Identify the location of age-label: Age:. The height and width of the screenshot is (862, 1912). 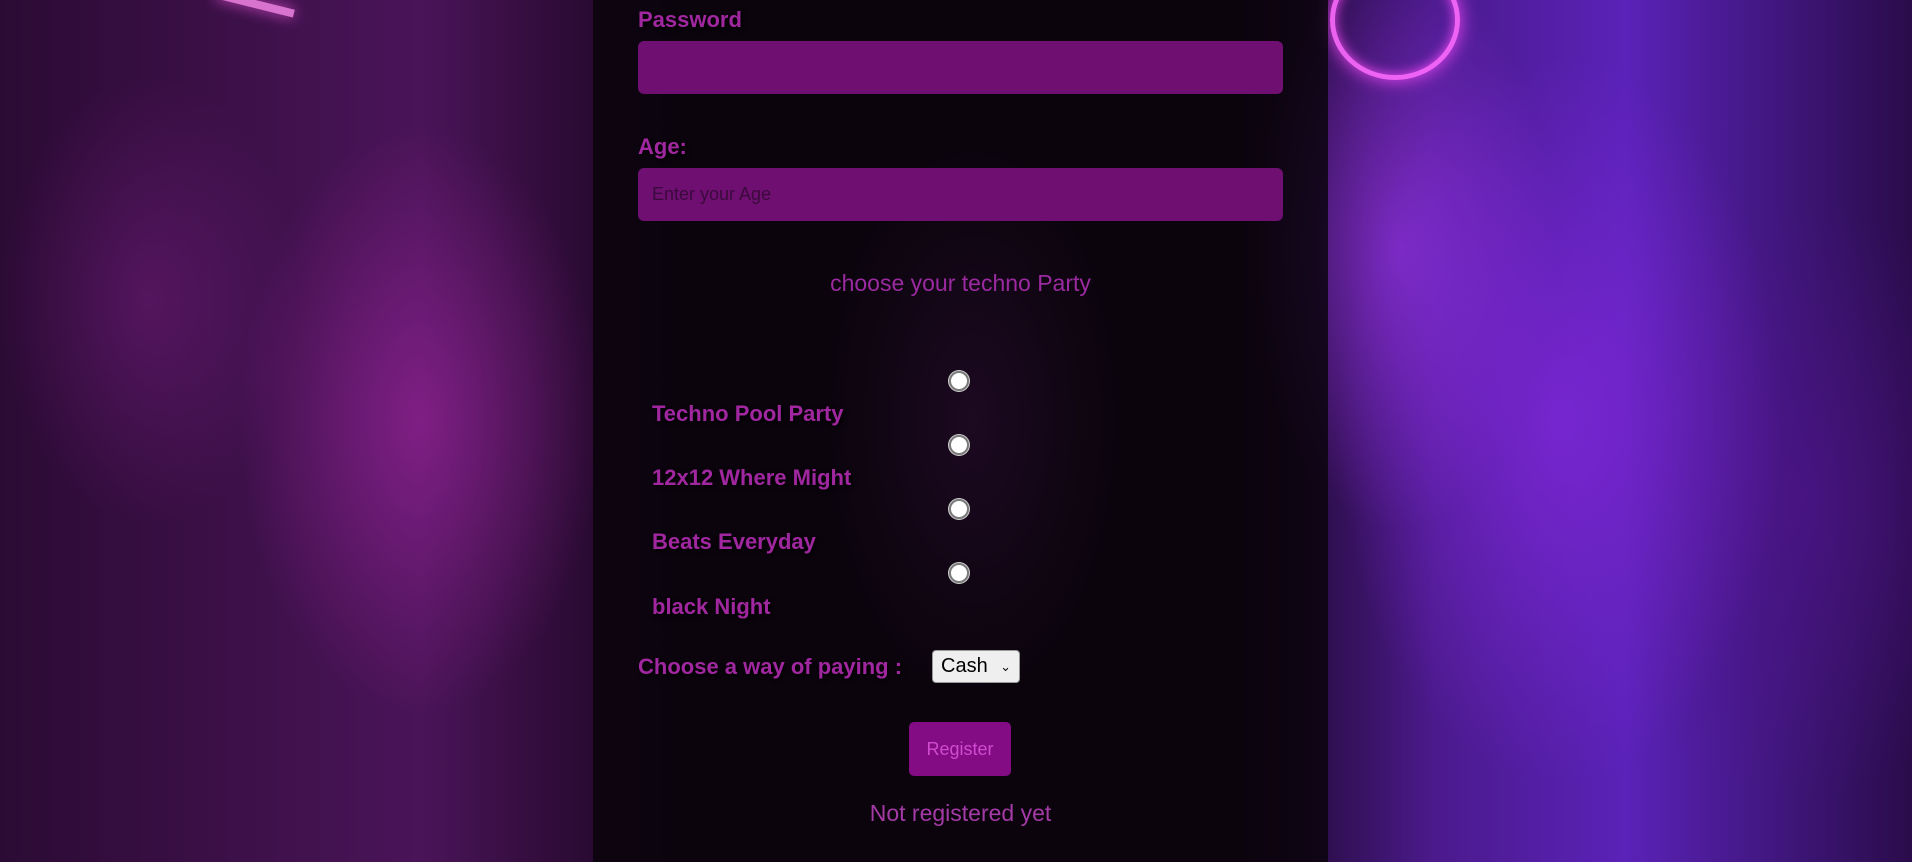
(662, 146).